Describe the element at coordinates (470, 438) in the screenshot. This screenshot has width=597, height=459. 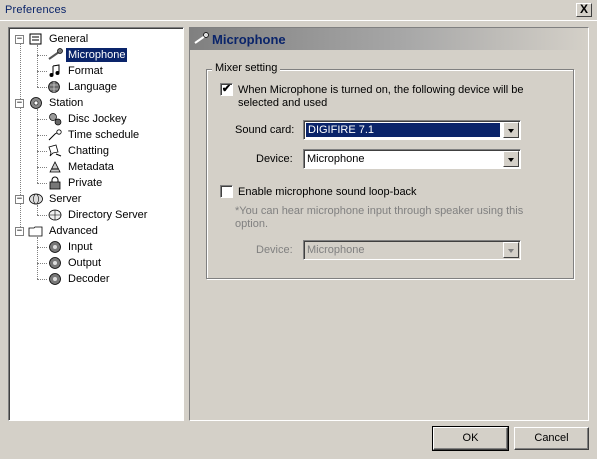
I see `ok-button: OK` at that location.